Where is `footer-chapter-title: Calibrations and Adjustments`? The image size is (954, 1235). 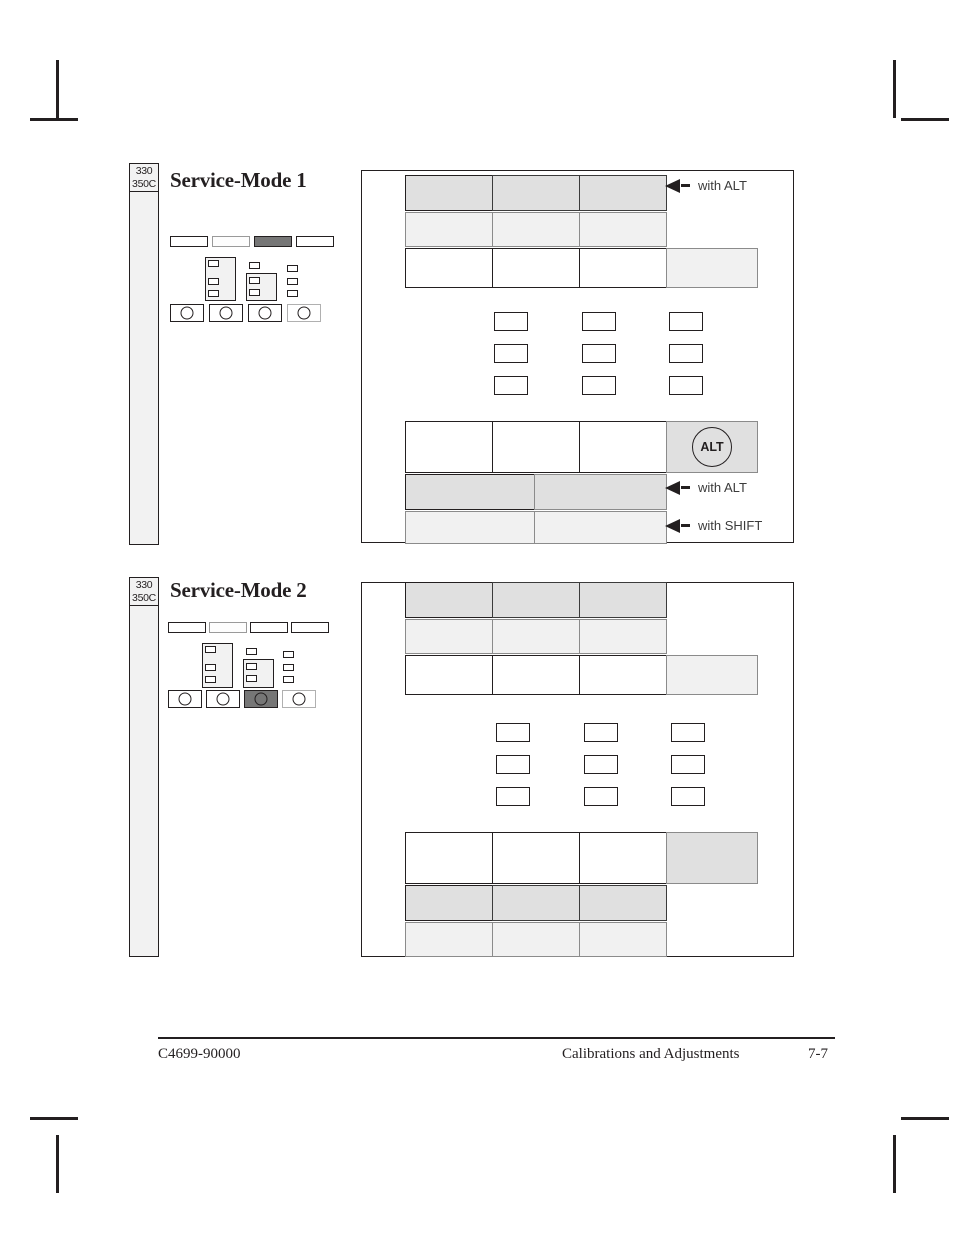 footer-chapter-title: Calibrations and Adjustments is located at coordinates (651, 1054).